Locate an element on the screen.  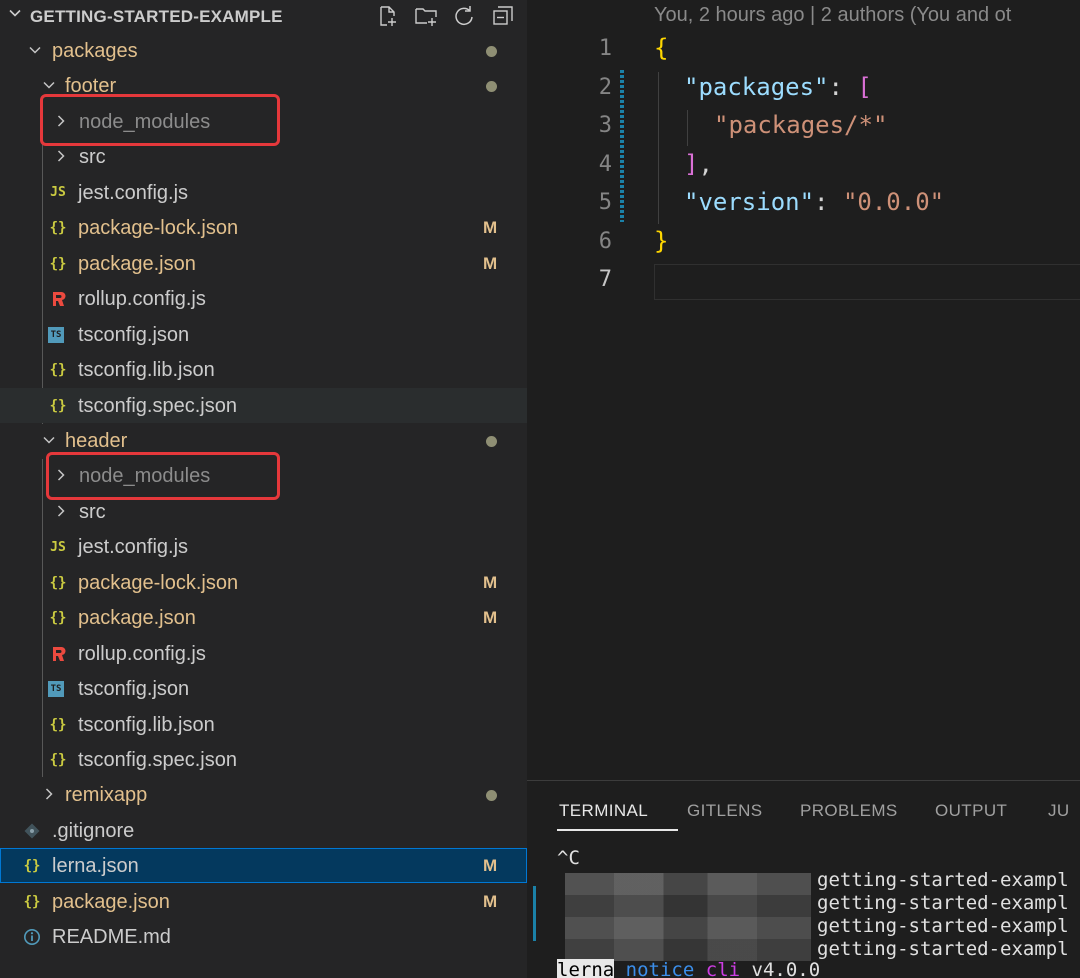
git-change-indicator is located at coordinates (622, 146).